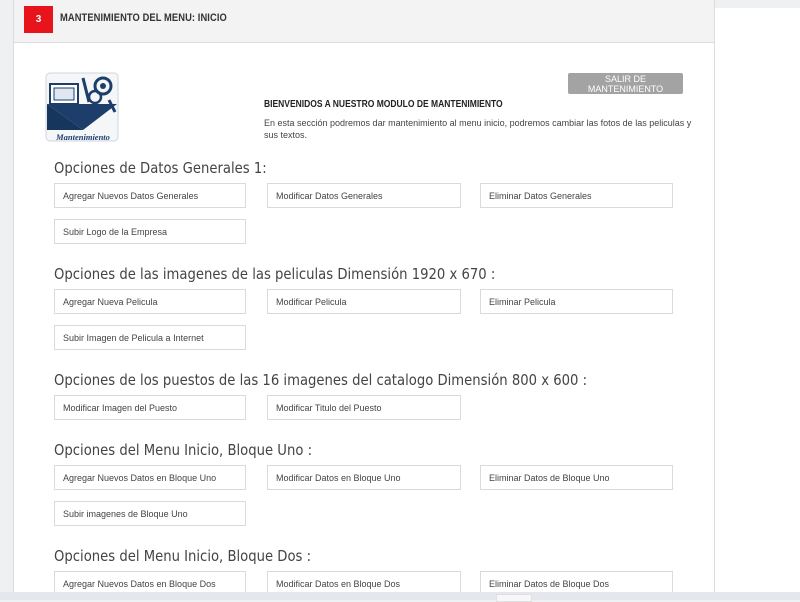 The image size is (800, 602). Describe the element at coordinates (83, 108) in the screenshot. I see `maintenance-tools-icon: Mantenimiento` at that location.